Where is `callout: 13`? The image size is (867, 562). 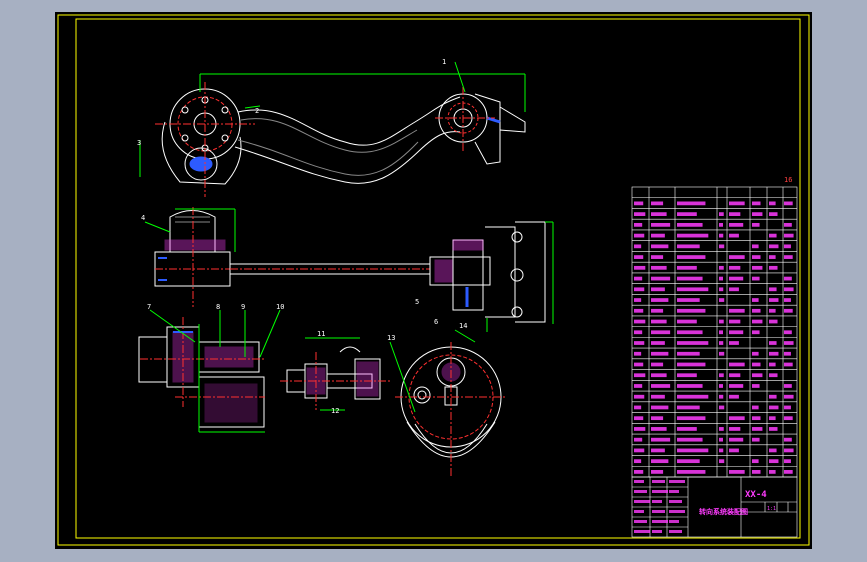
callout: 13 is located at coordinates (391, 338).